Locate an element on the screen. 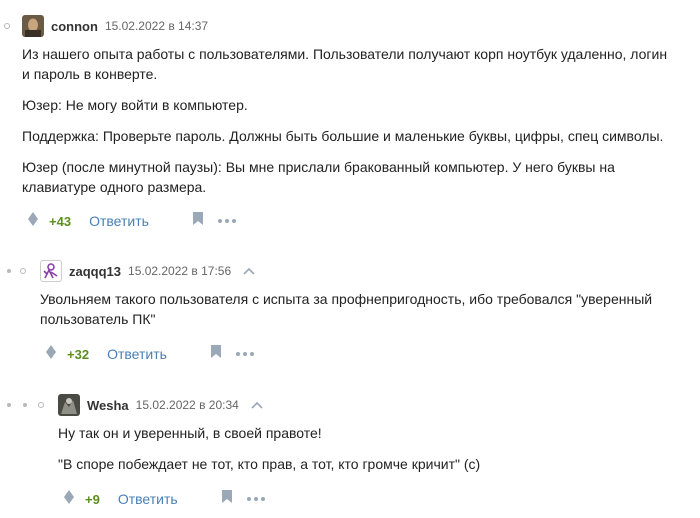  comment-paragraph: Юзер: Не могу войти в компьютер. is located at coordinates (135, 105).